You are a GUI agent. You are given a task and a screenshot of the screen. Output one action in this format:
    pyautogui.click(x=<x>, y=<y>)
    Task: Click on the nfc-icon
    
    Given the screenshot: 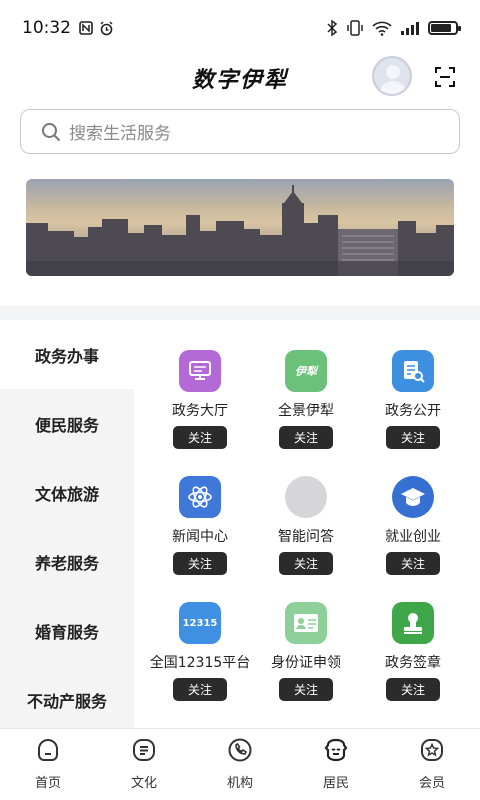 What is the action you would take?
    pyautogui.click(x=86, y=28)
    